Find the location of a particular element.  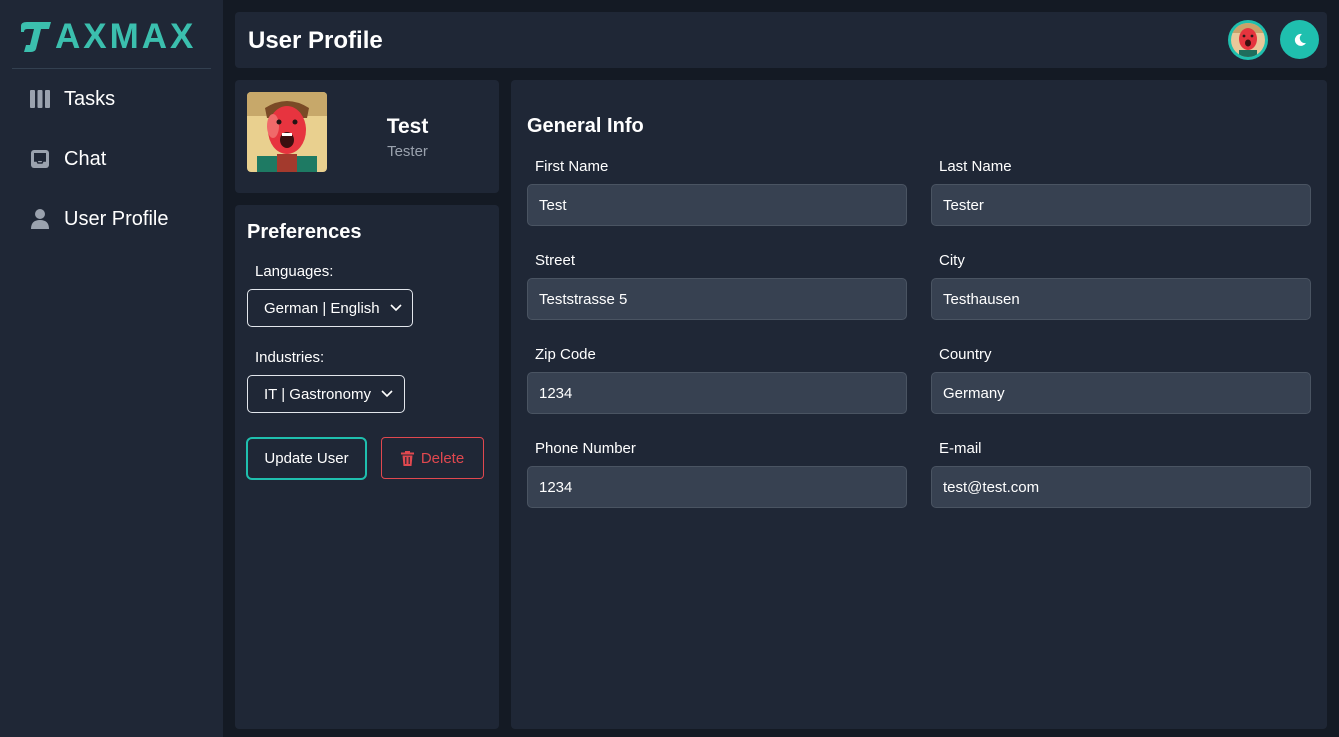

last-name-label: Last Name is located at coordinates (975, 166).